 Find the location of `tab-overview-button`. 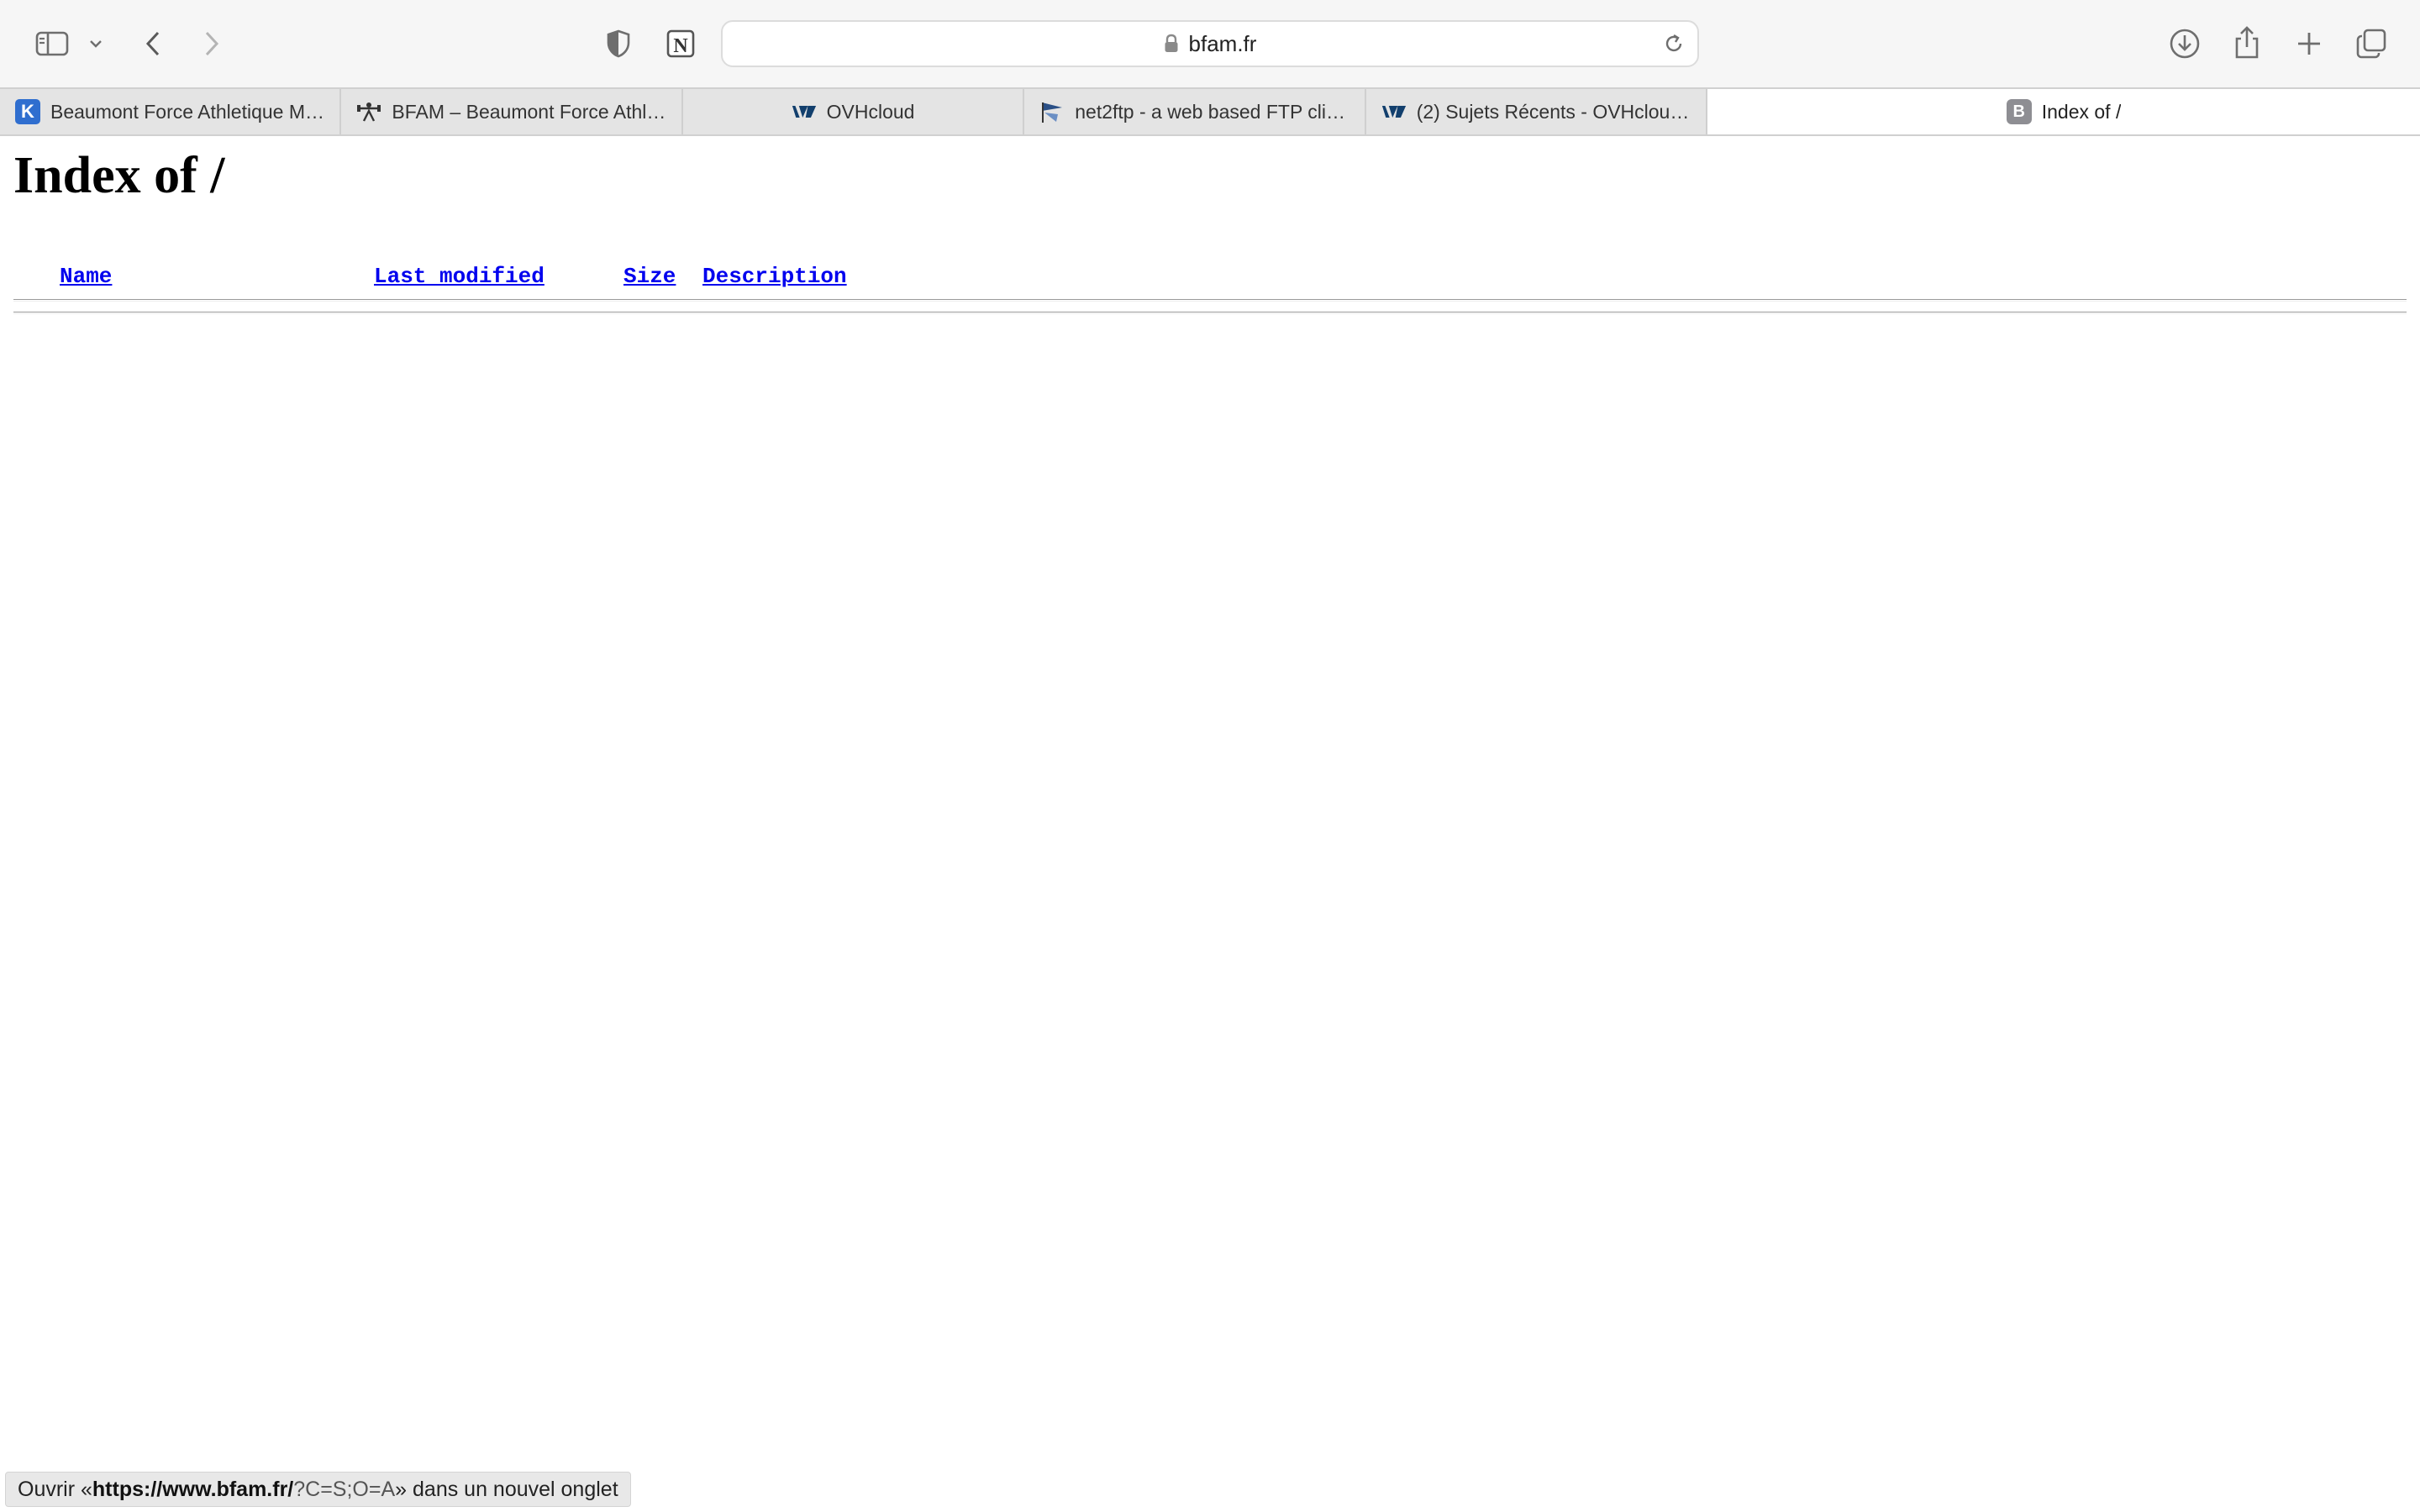

tab-overview-button is located at coordinates (2371, 44).